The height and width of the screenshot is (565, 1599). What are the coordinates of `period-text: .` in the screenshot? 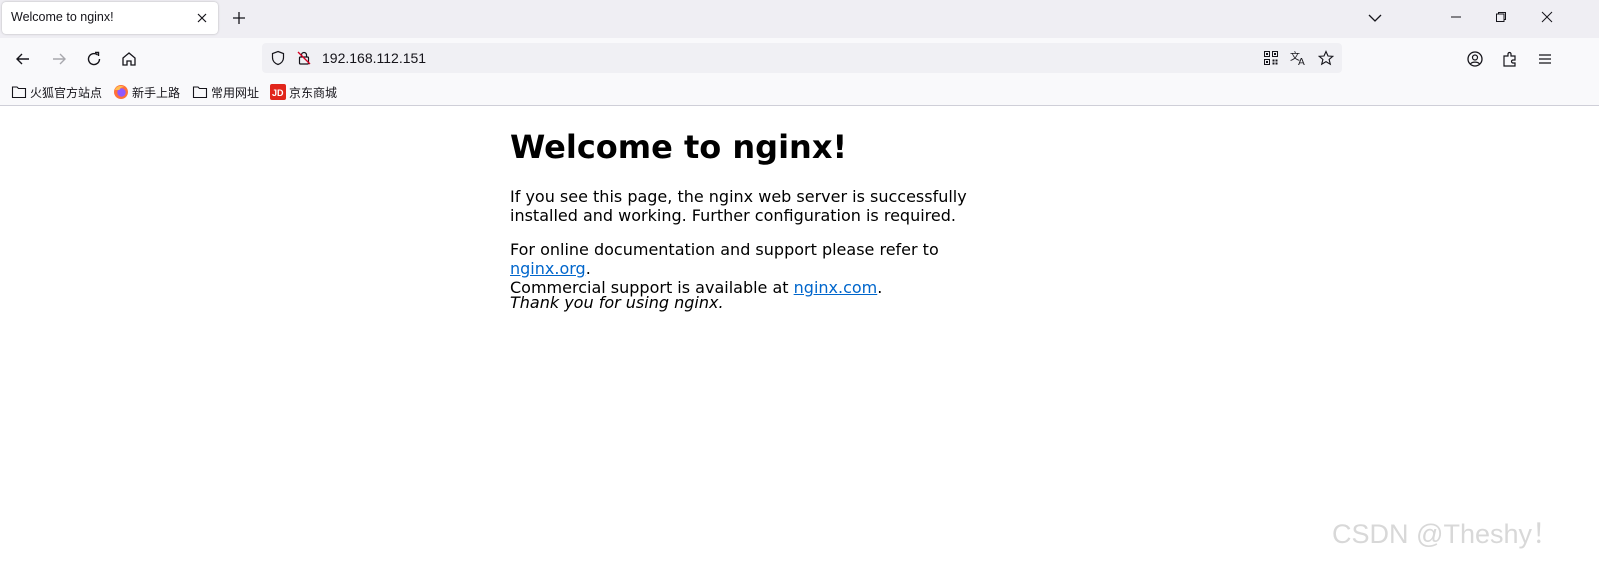 It's located at (588, 268).